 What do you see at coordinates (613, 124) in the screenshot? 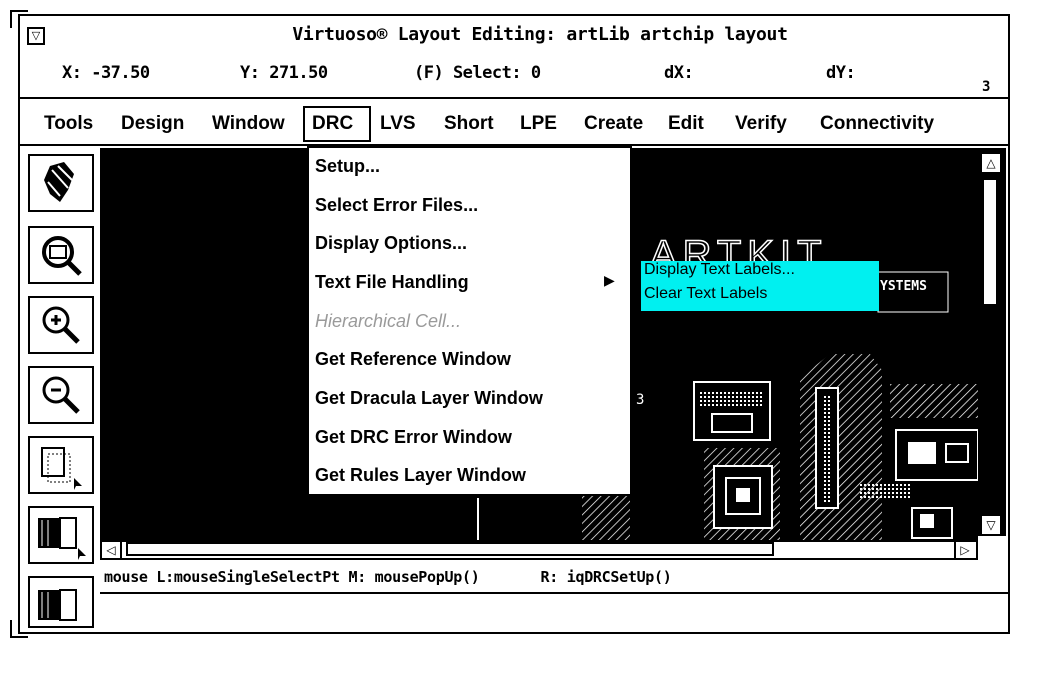
I see `menu-create: Create` at bounding box center [613, 124].